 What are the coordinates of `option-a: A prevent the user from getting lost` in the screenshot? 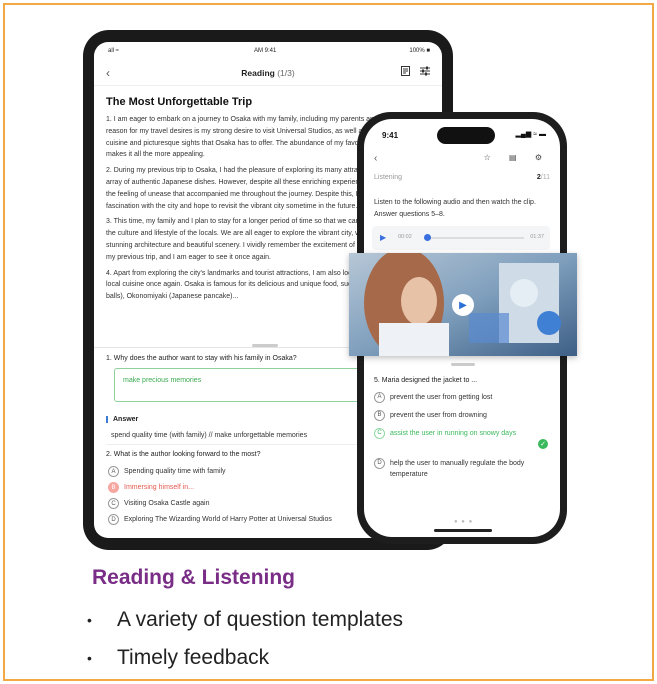 It's located at (463, 397).